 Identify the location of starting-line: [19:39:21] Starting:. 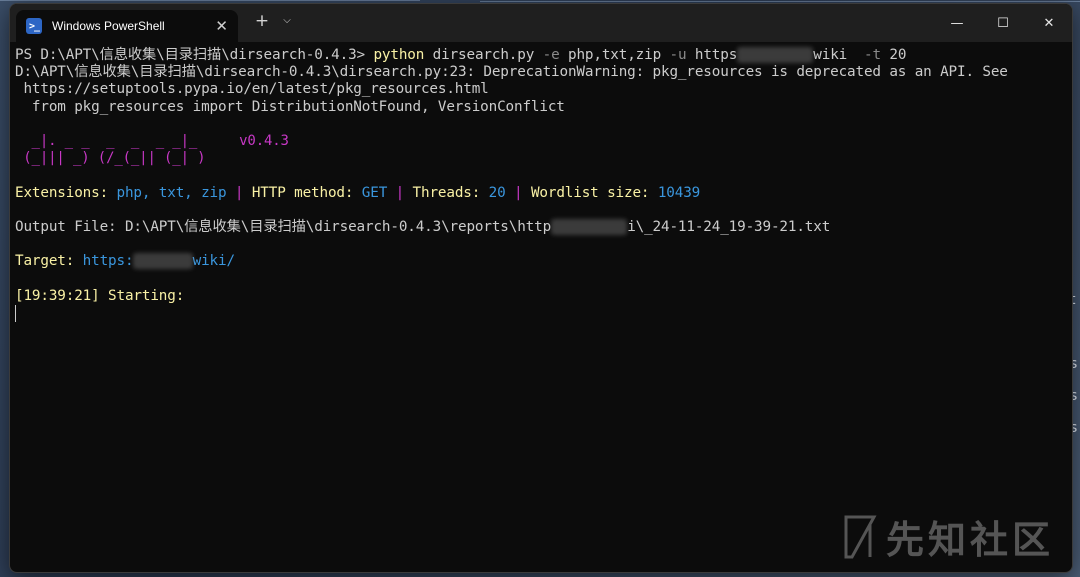
(100, 295).